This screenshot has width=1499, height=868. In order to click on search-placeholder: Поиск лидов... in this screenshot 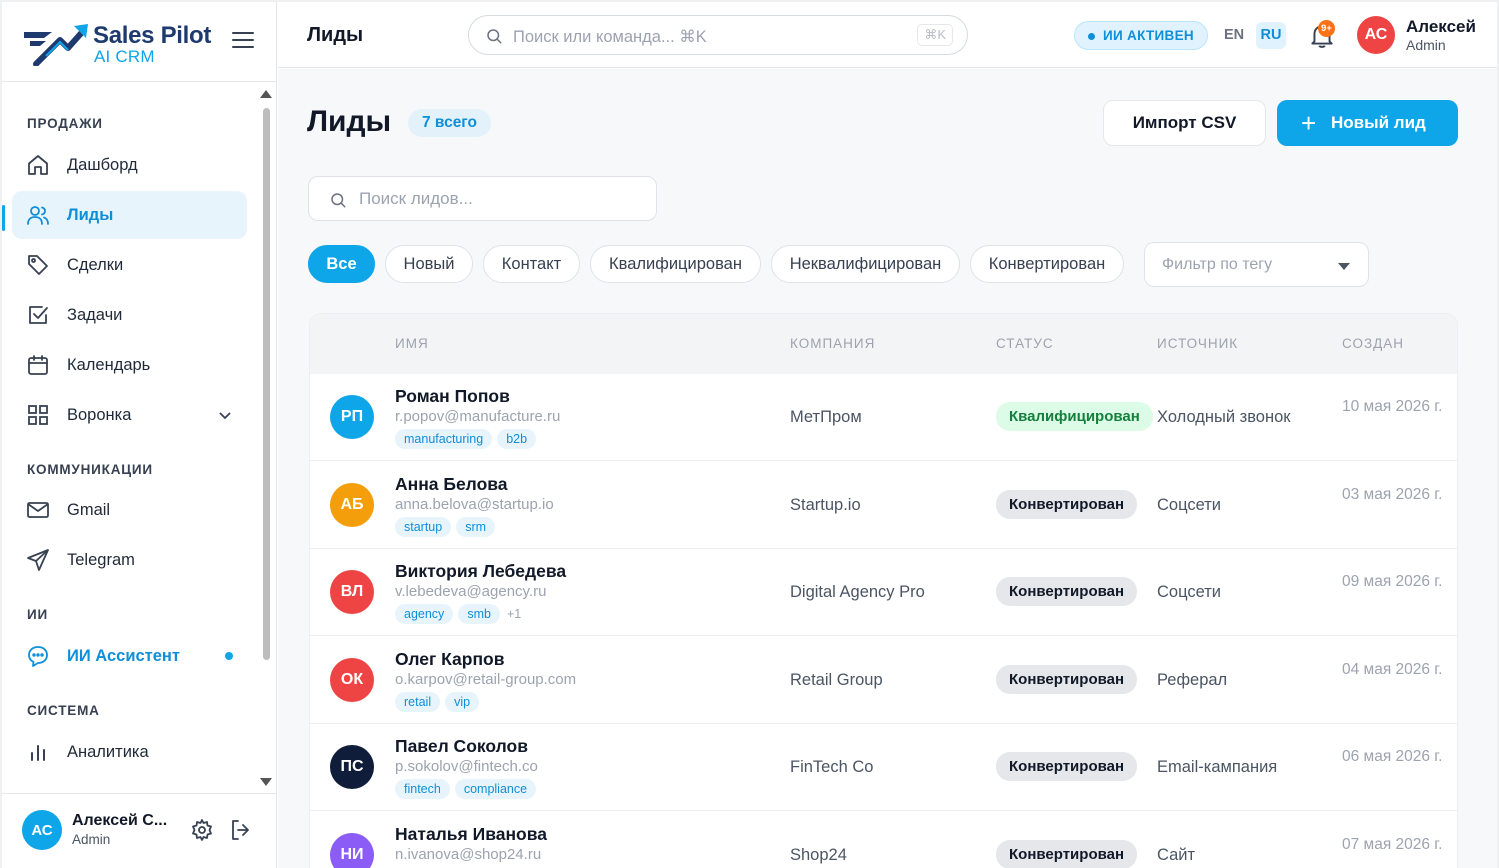, I will do `click(416, 198)`.